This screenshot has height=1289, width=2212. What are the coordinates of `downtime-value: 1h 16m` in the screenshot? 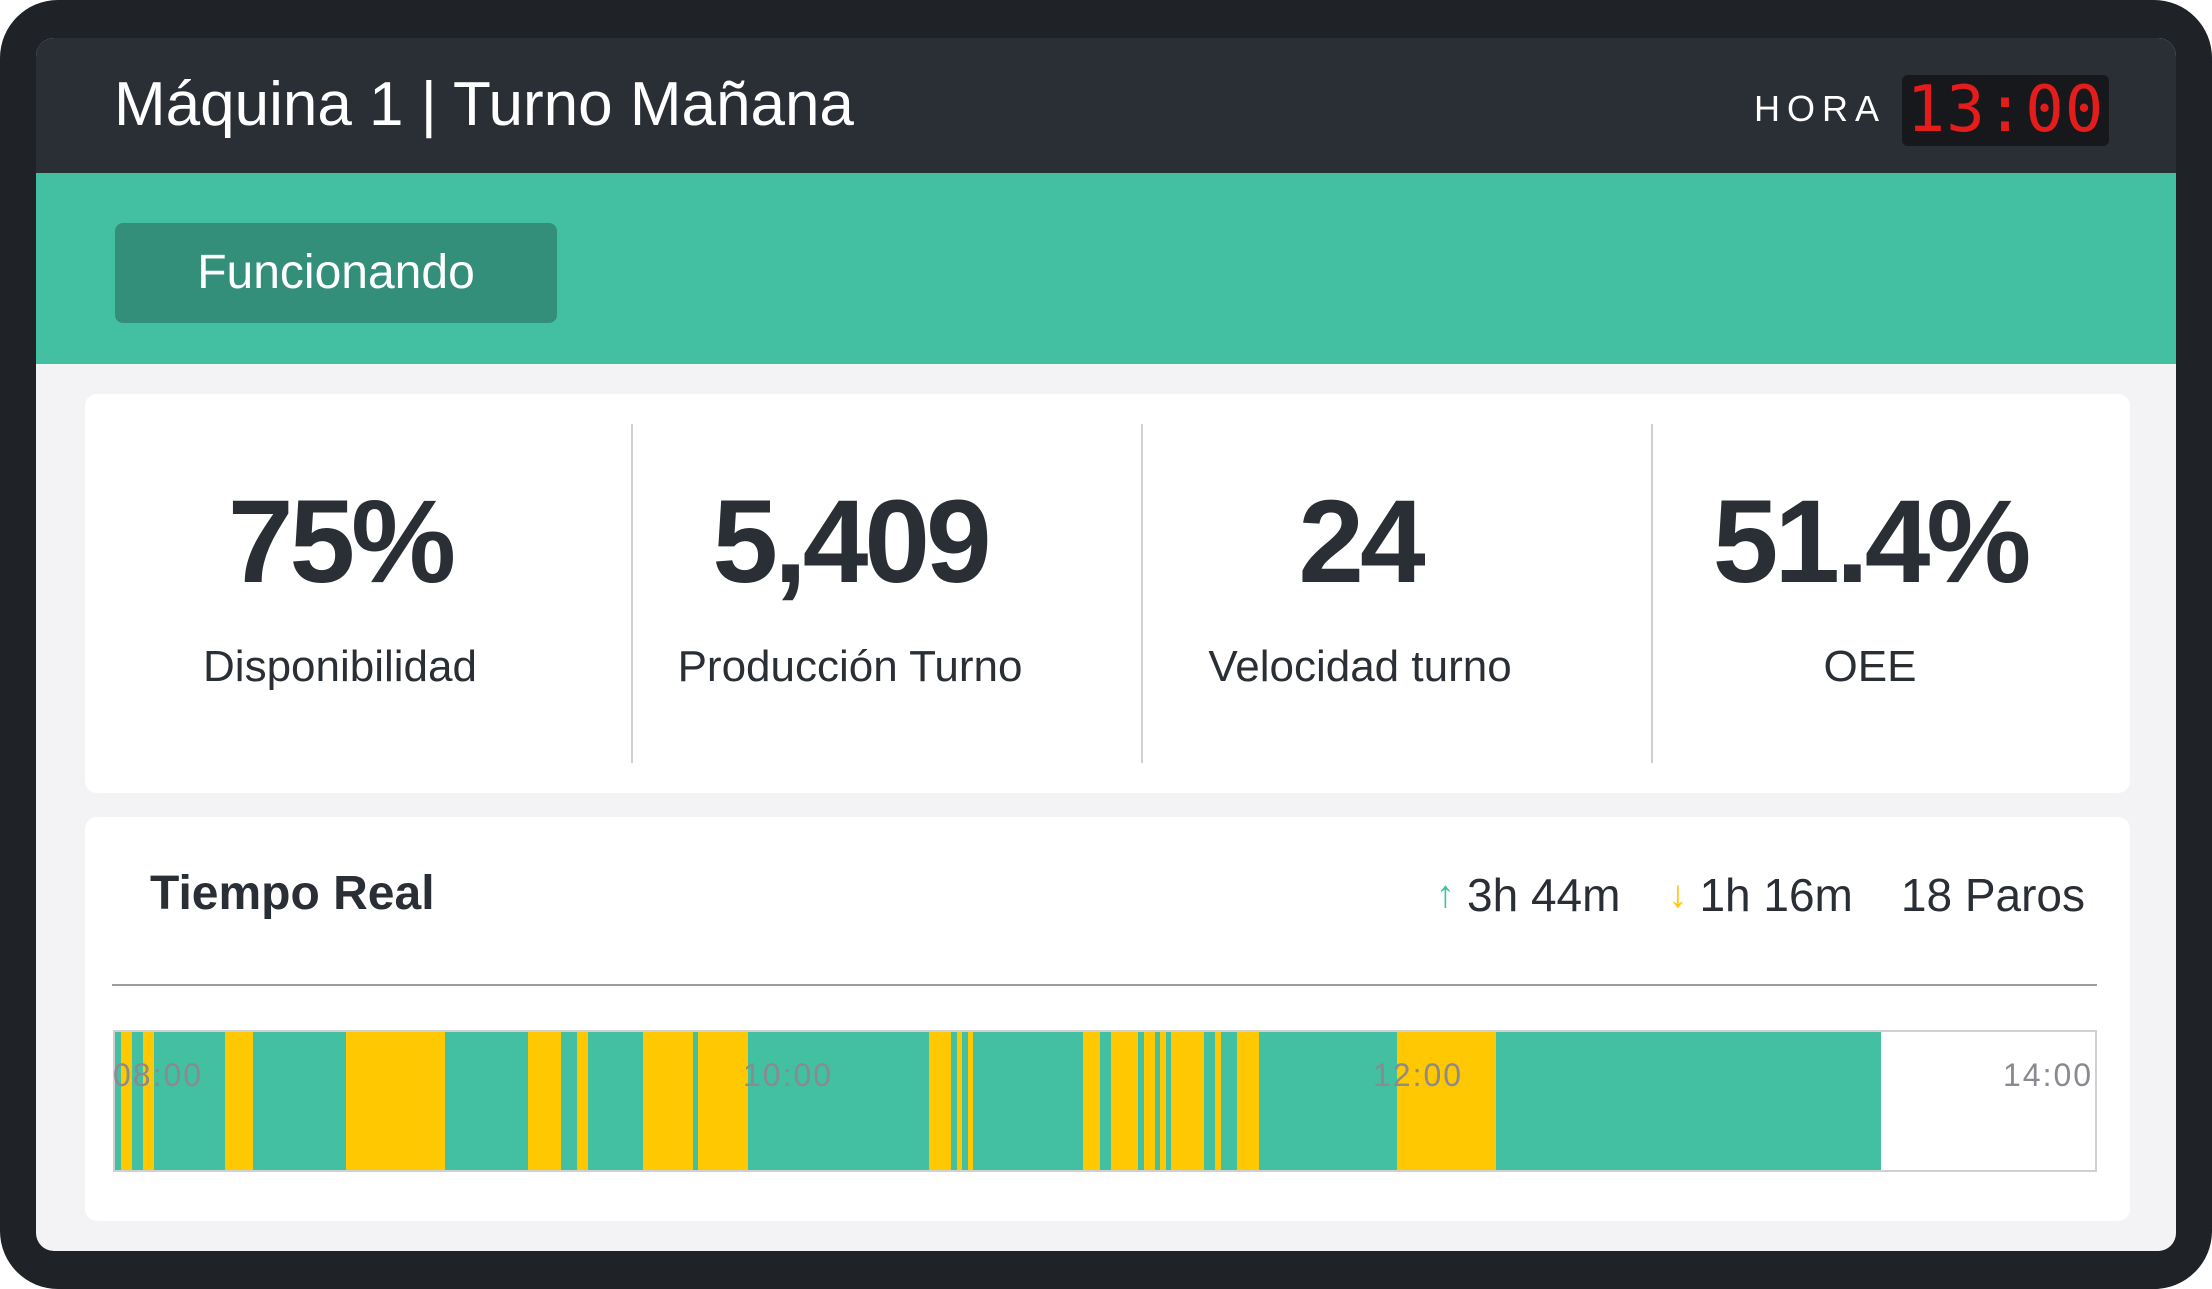 It's located at (1776, 895).